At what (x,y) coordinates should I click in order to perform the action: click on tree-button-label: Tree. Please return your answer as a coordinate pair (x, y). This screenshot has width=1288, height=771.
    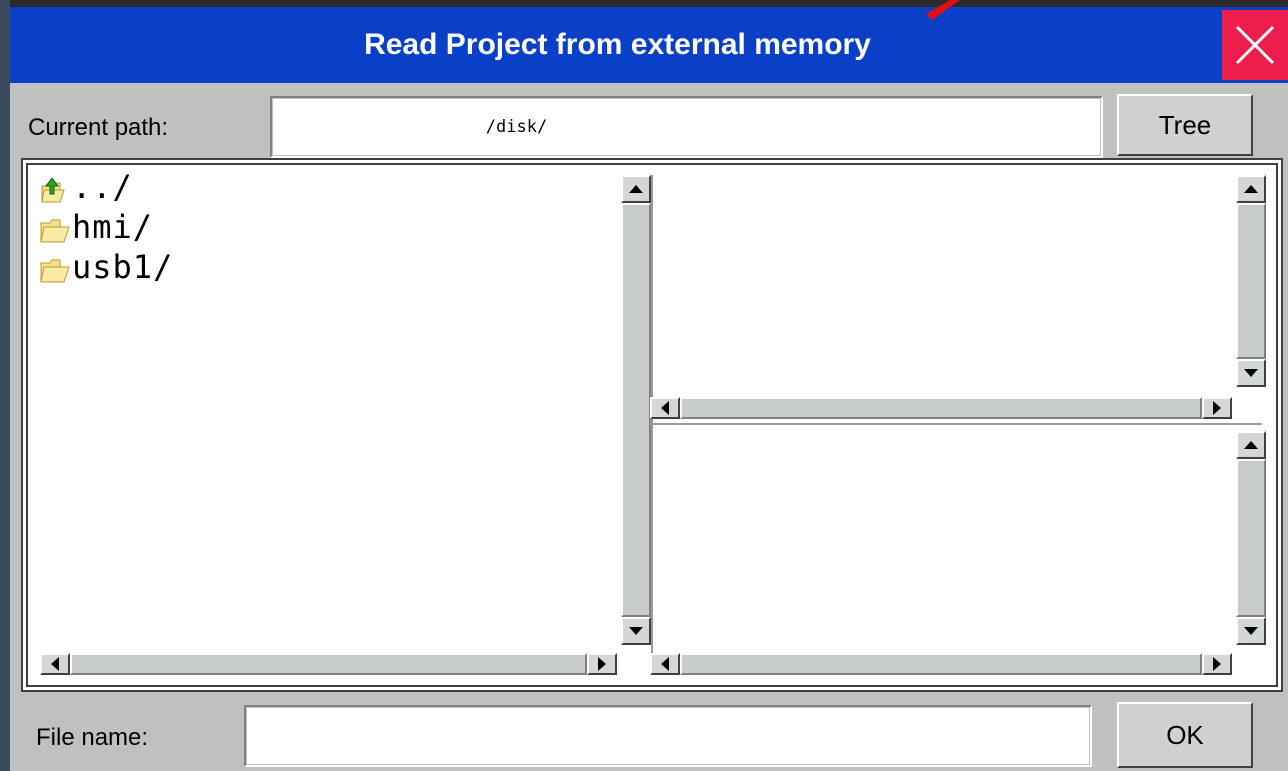
    Looking at the image, I should click on (1185, 124).